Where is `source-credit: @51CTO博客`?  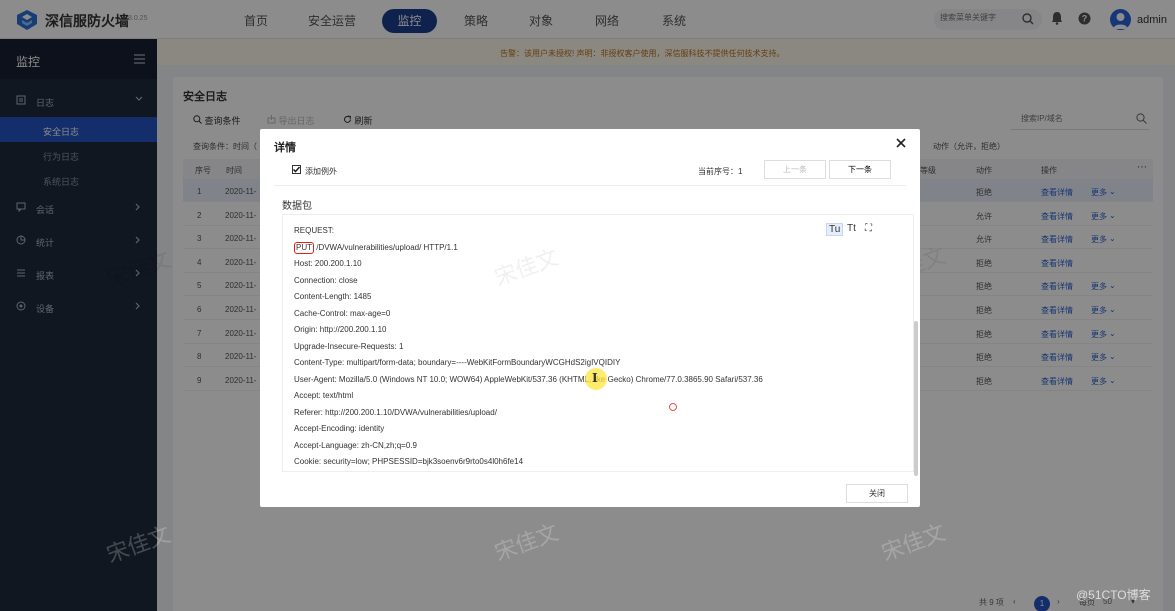 source-credit: @51CTO博客 is located at coordinates (1113, 595).